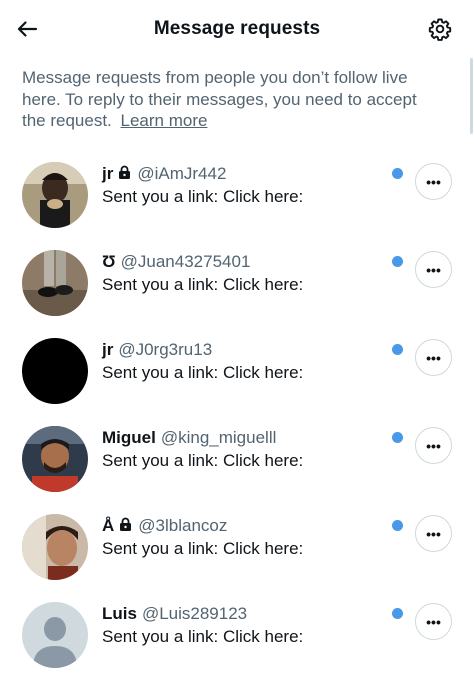 The width and height of the screenshot is (474, 680). Describe the element at coordinates (119, 613) in the screenshot. I see `display-name: Luis` at that location.